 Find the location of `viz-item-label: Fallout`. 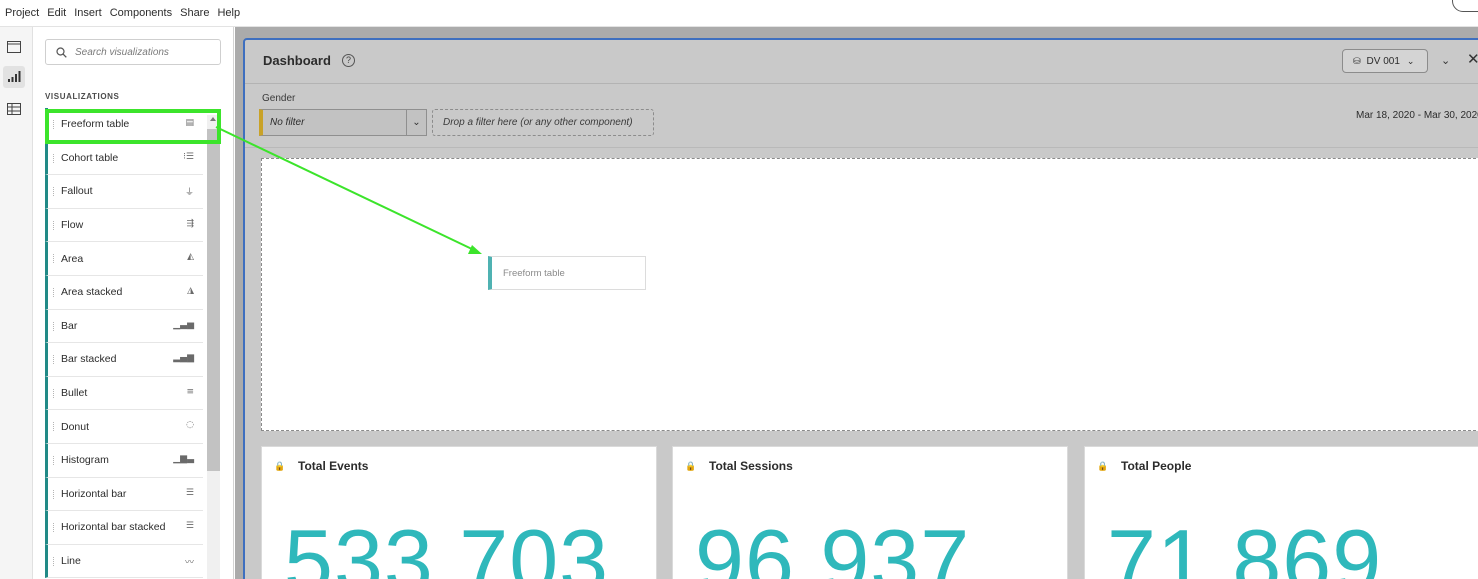

viz-item-label: Fallout is located at coordinates (77, 191).